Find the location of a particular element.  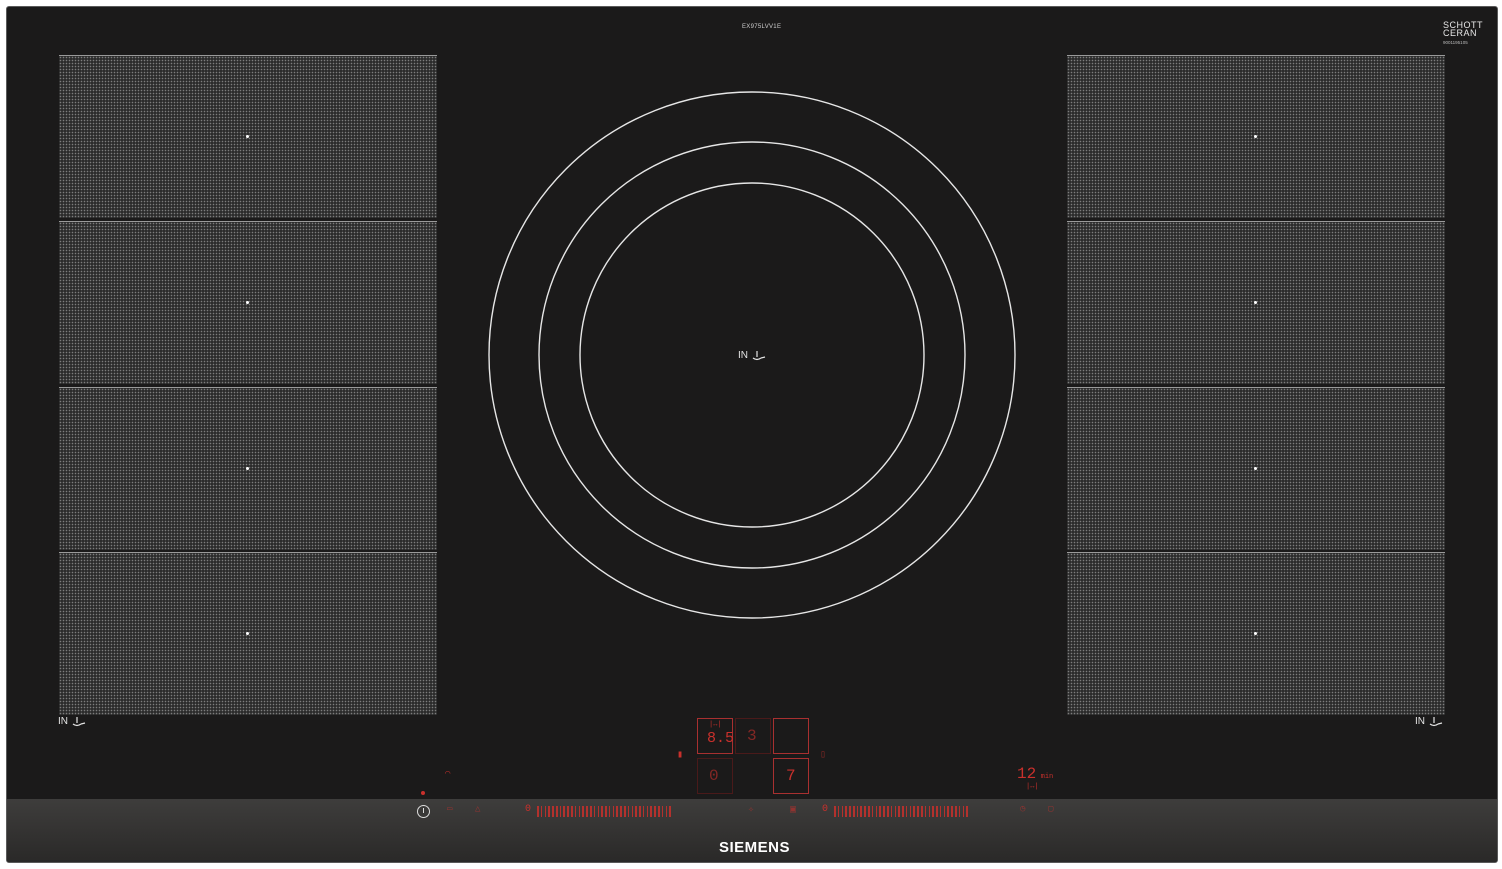

lock-button-icon: △ is located at coordinates (477, 809).